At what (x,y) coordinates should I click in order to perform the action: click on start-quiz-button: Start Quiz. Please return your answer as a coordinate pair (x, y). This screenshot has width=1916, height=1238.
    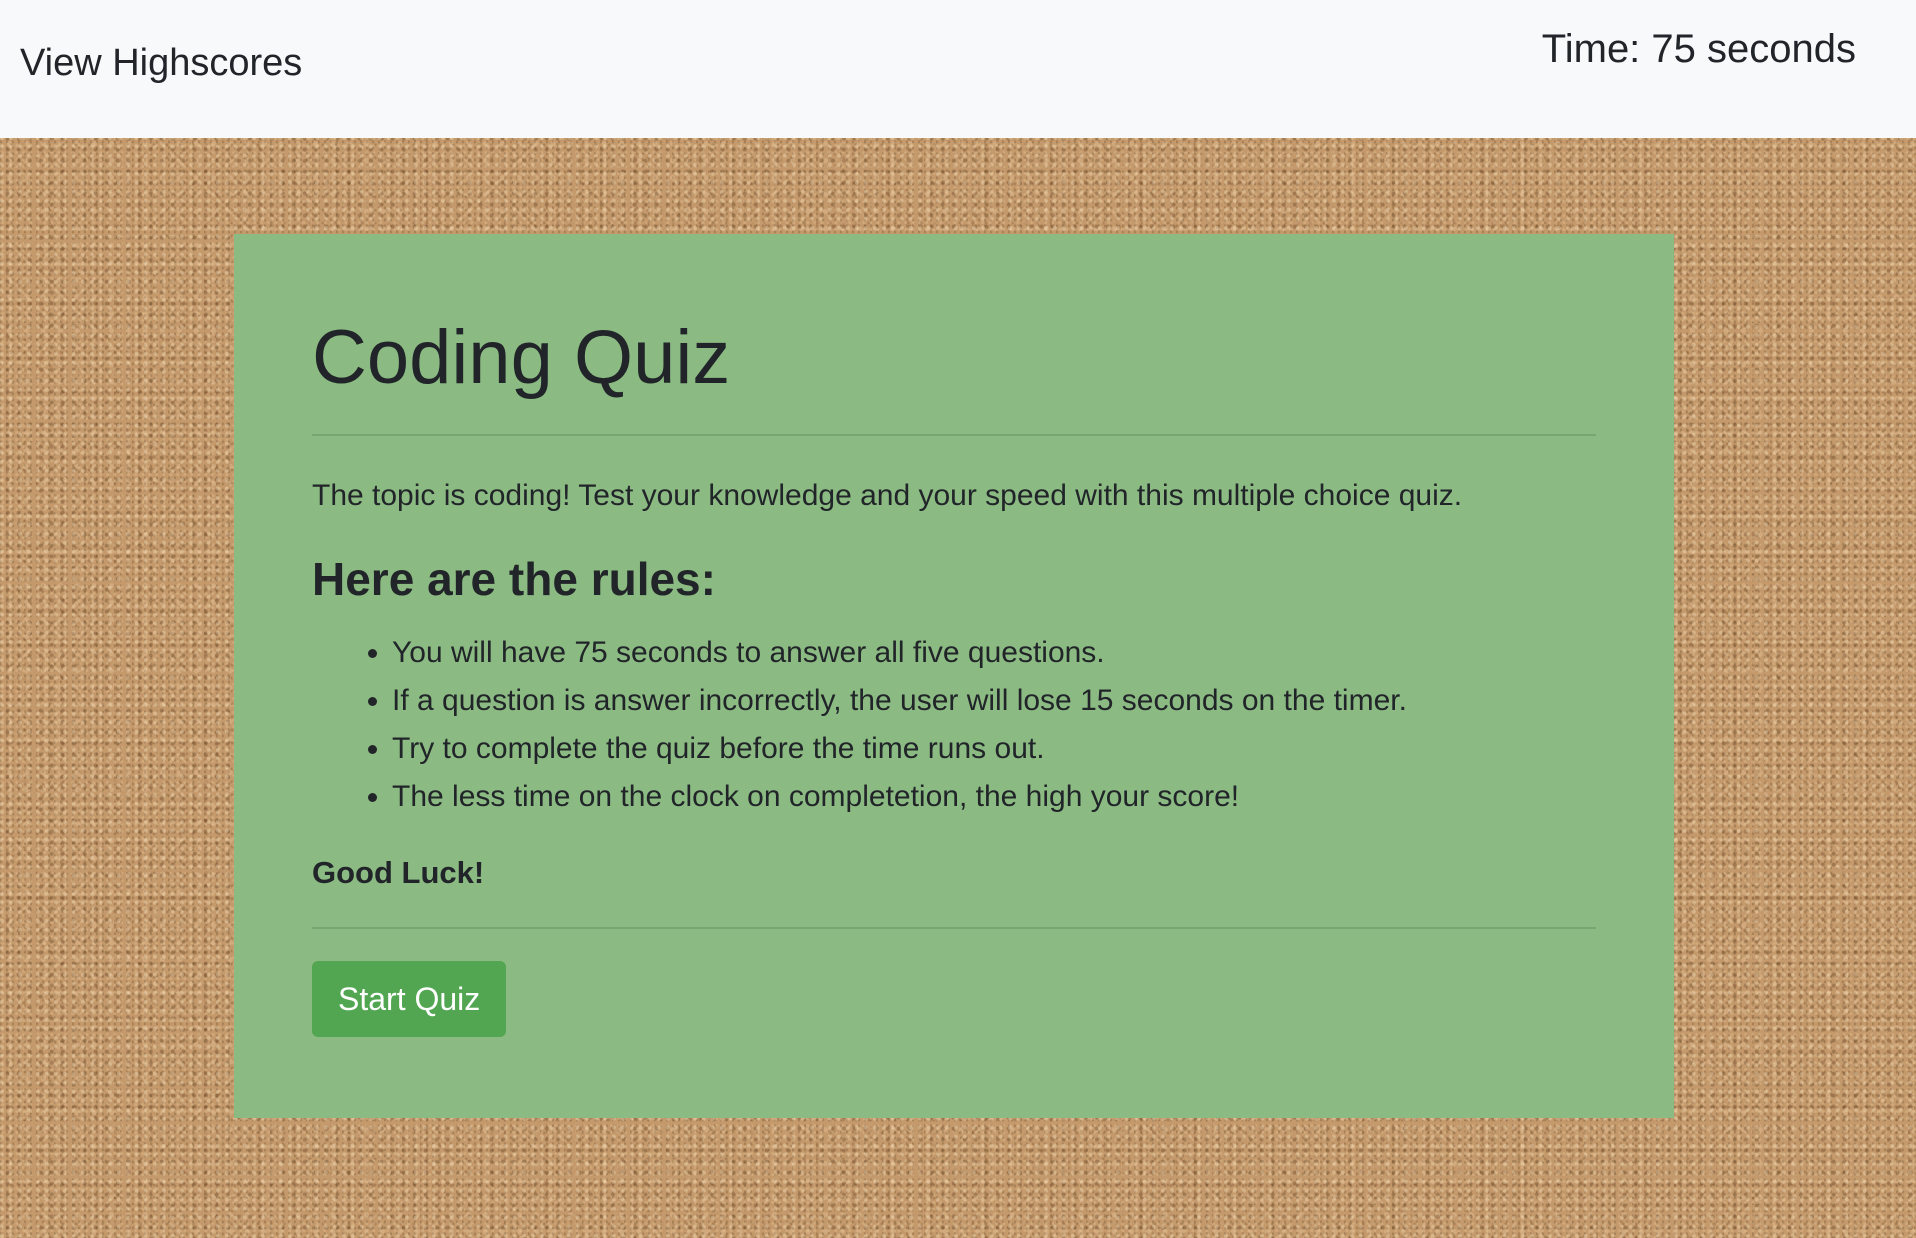
    Looking at the image, I should click on (409, 998).